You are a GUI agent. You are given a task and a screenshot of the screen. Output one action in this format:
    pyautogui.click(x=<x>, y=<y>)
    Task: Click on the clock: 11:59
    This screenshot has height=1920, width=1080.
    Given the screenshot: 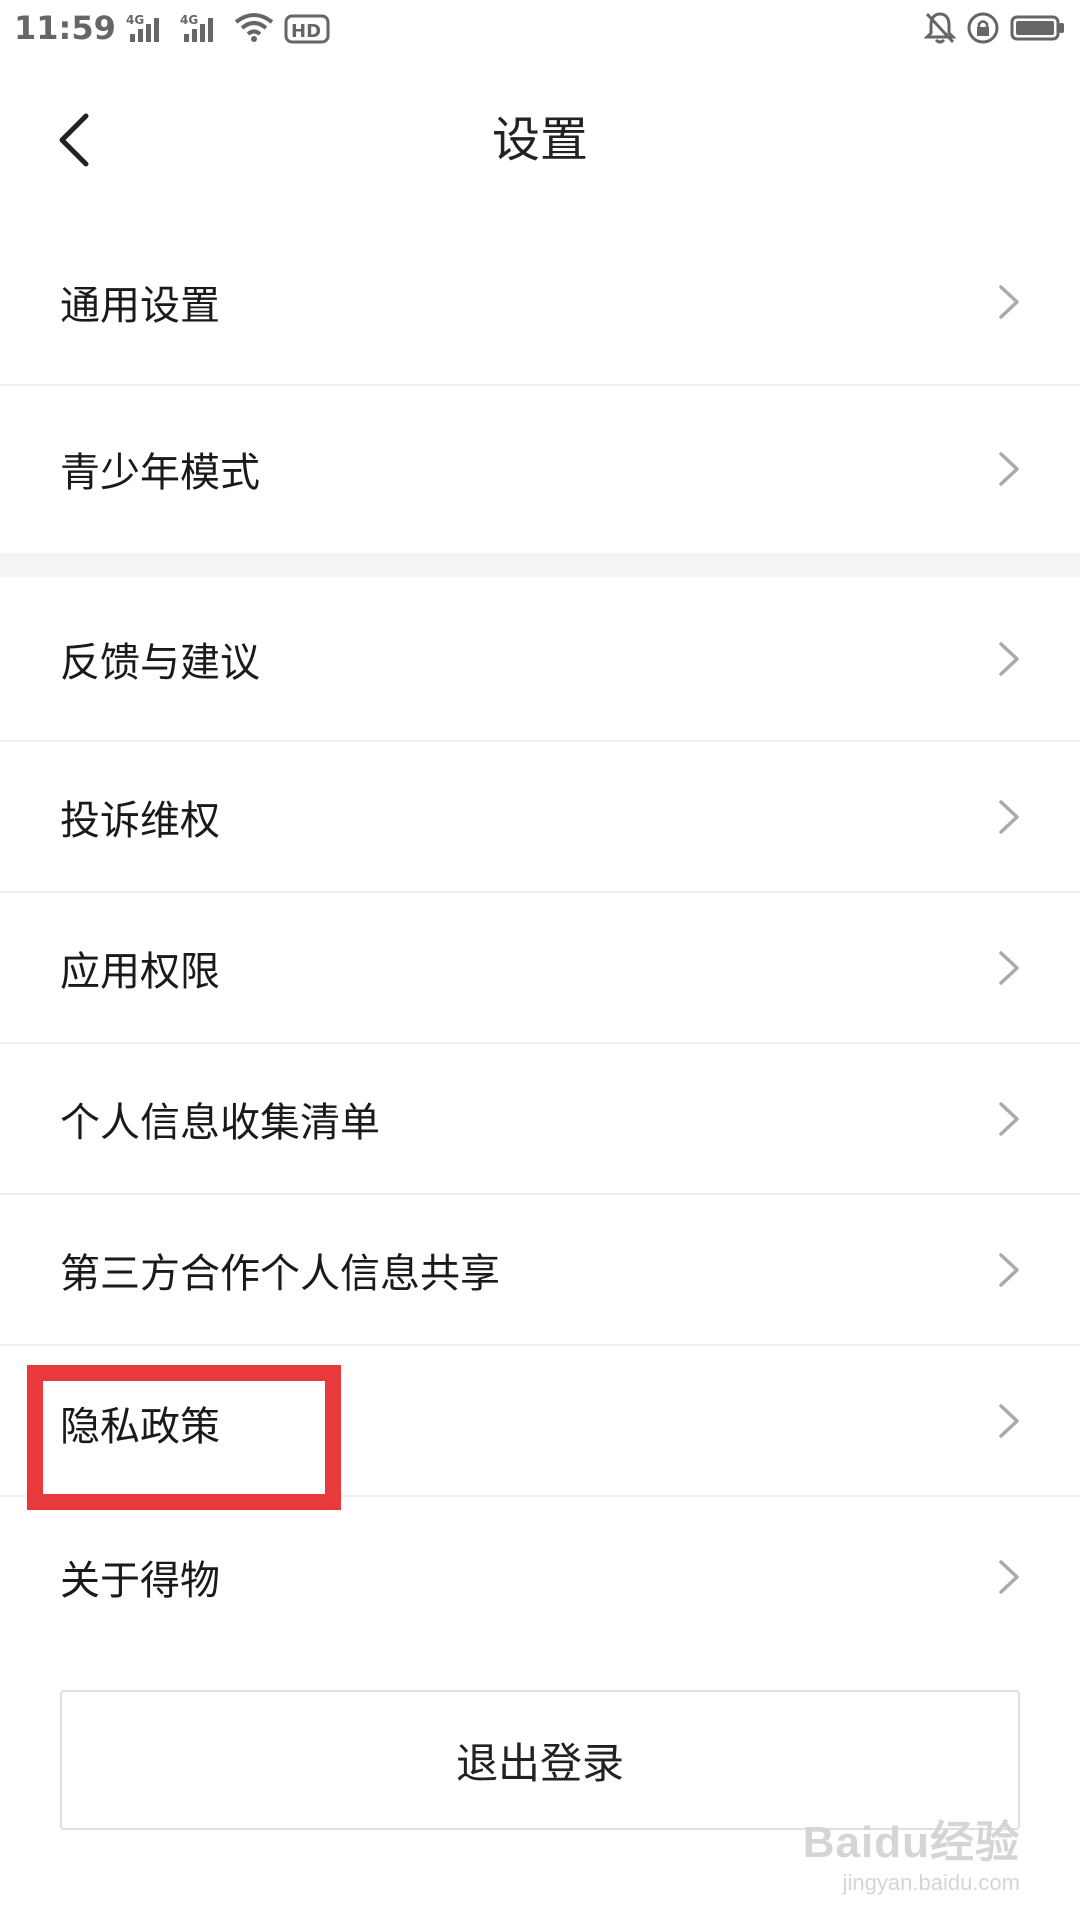 What is the action you would take?
    pyautogui.click(x=65, y=28)
    